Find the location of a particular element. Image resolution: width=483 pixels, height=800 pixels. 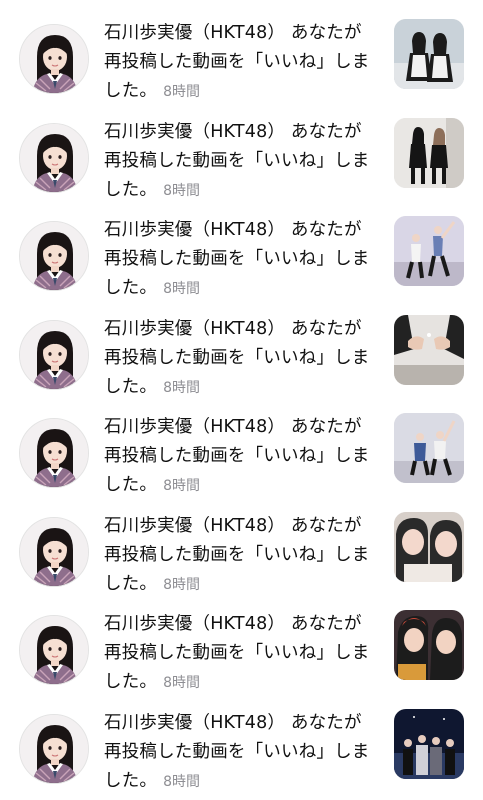

thumb-dance-studio is located at coordinates (429, 251).